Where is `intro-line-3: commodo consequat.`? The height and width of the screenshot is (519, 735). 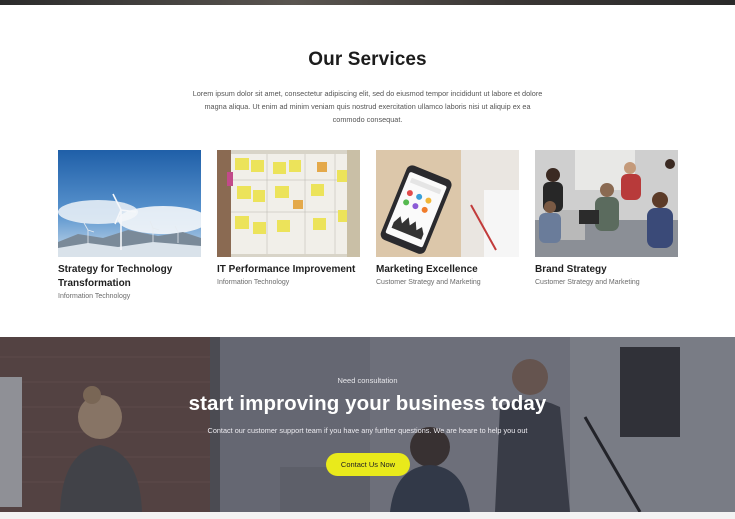
intro-line-3: commodo consequat. is located at coordinates (367, 119).